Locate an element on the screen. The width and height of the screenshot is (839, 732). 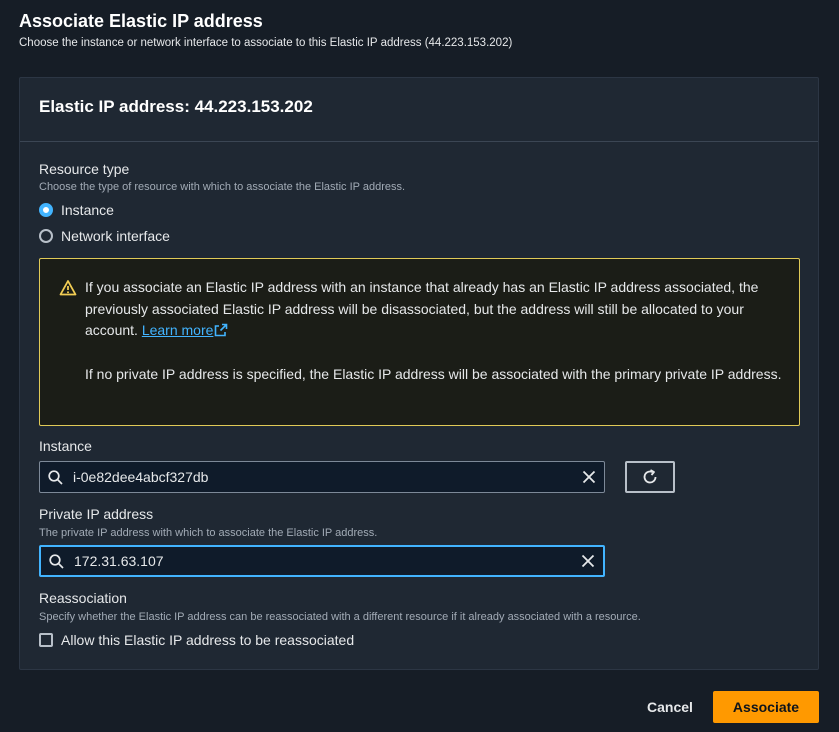
radio-instance-control is located at coordinates (46, 210).